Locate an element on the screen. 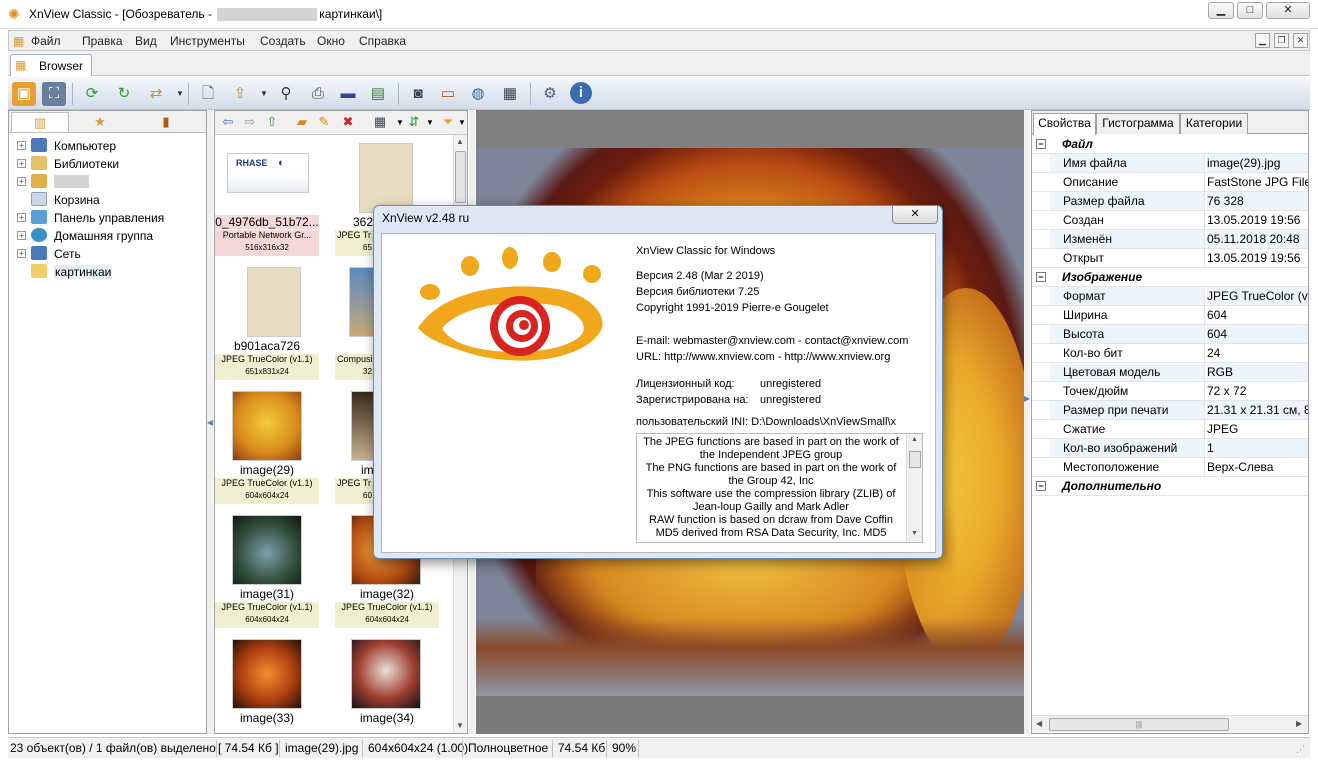 This screenshot has width=1318, height=766. refresh-icon: ⟳ is located at coordinates (92, 94).